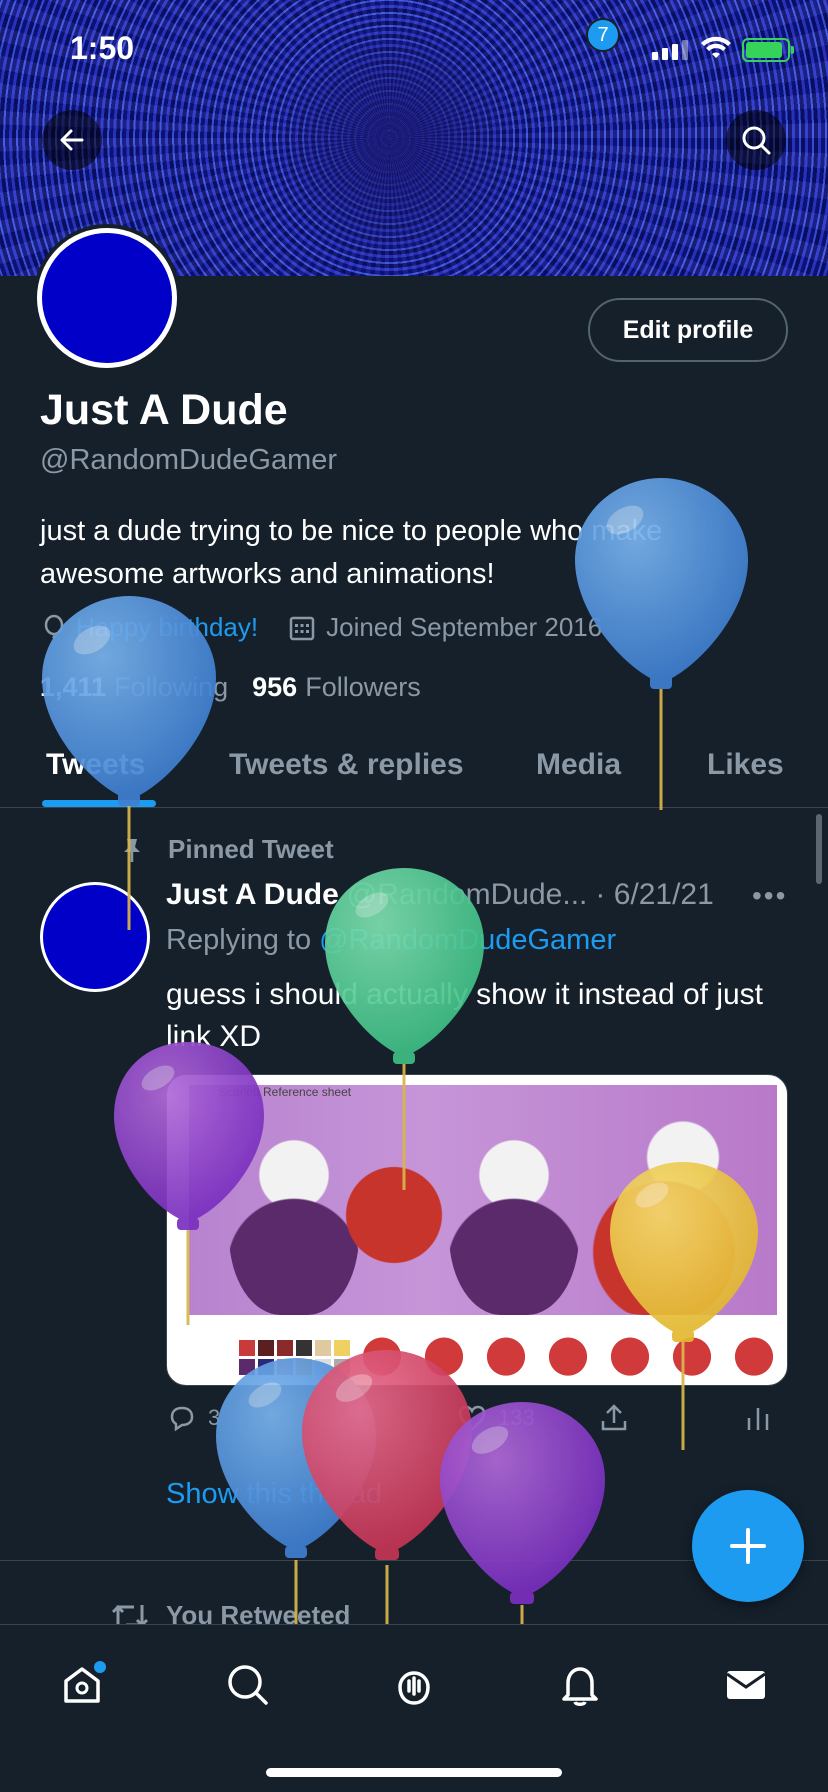  I want to click on pinned-label: Pinned Tweet, so click(251, 849).